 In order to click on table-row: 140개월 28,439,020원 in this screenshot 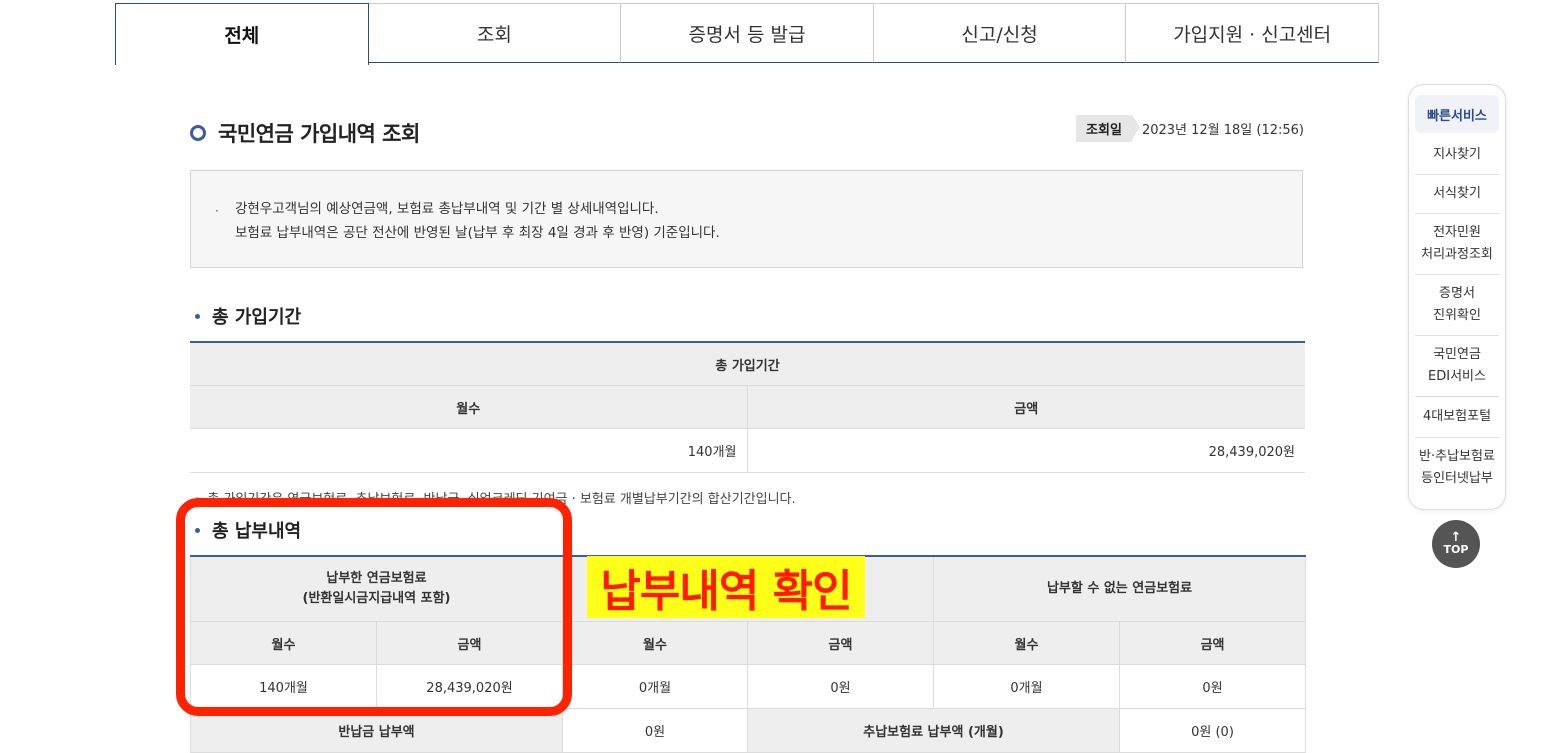, I will do `click(748, 450)`.